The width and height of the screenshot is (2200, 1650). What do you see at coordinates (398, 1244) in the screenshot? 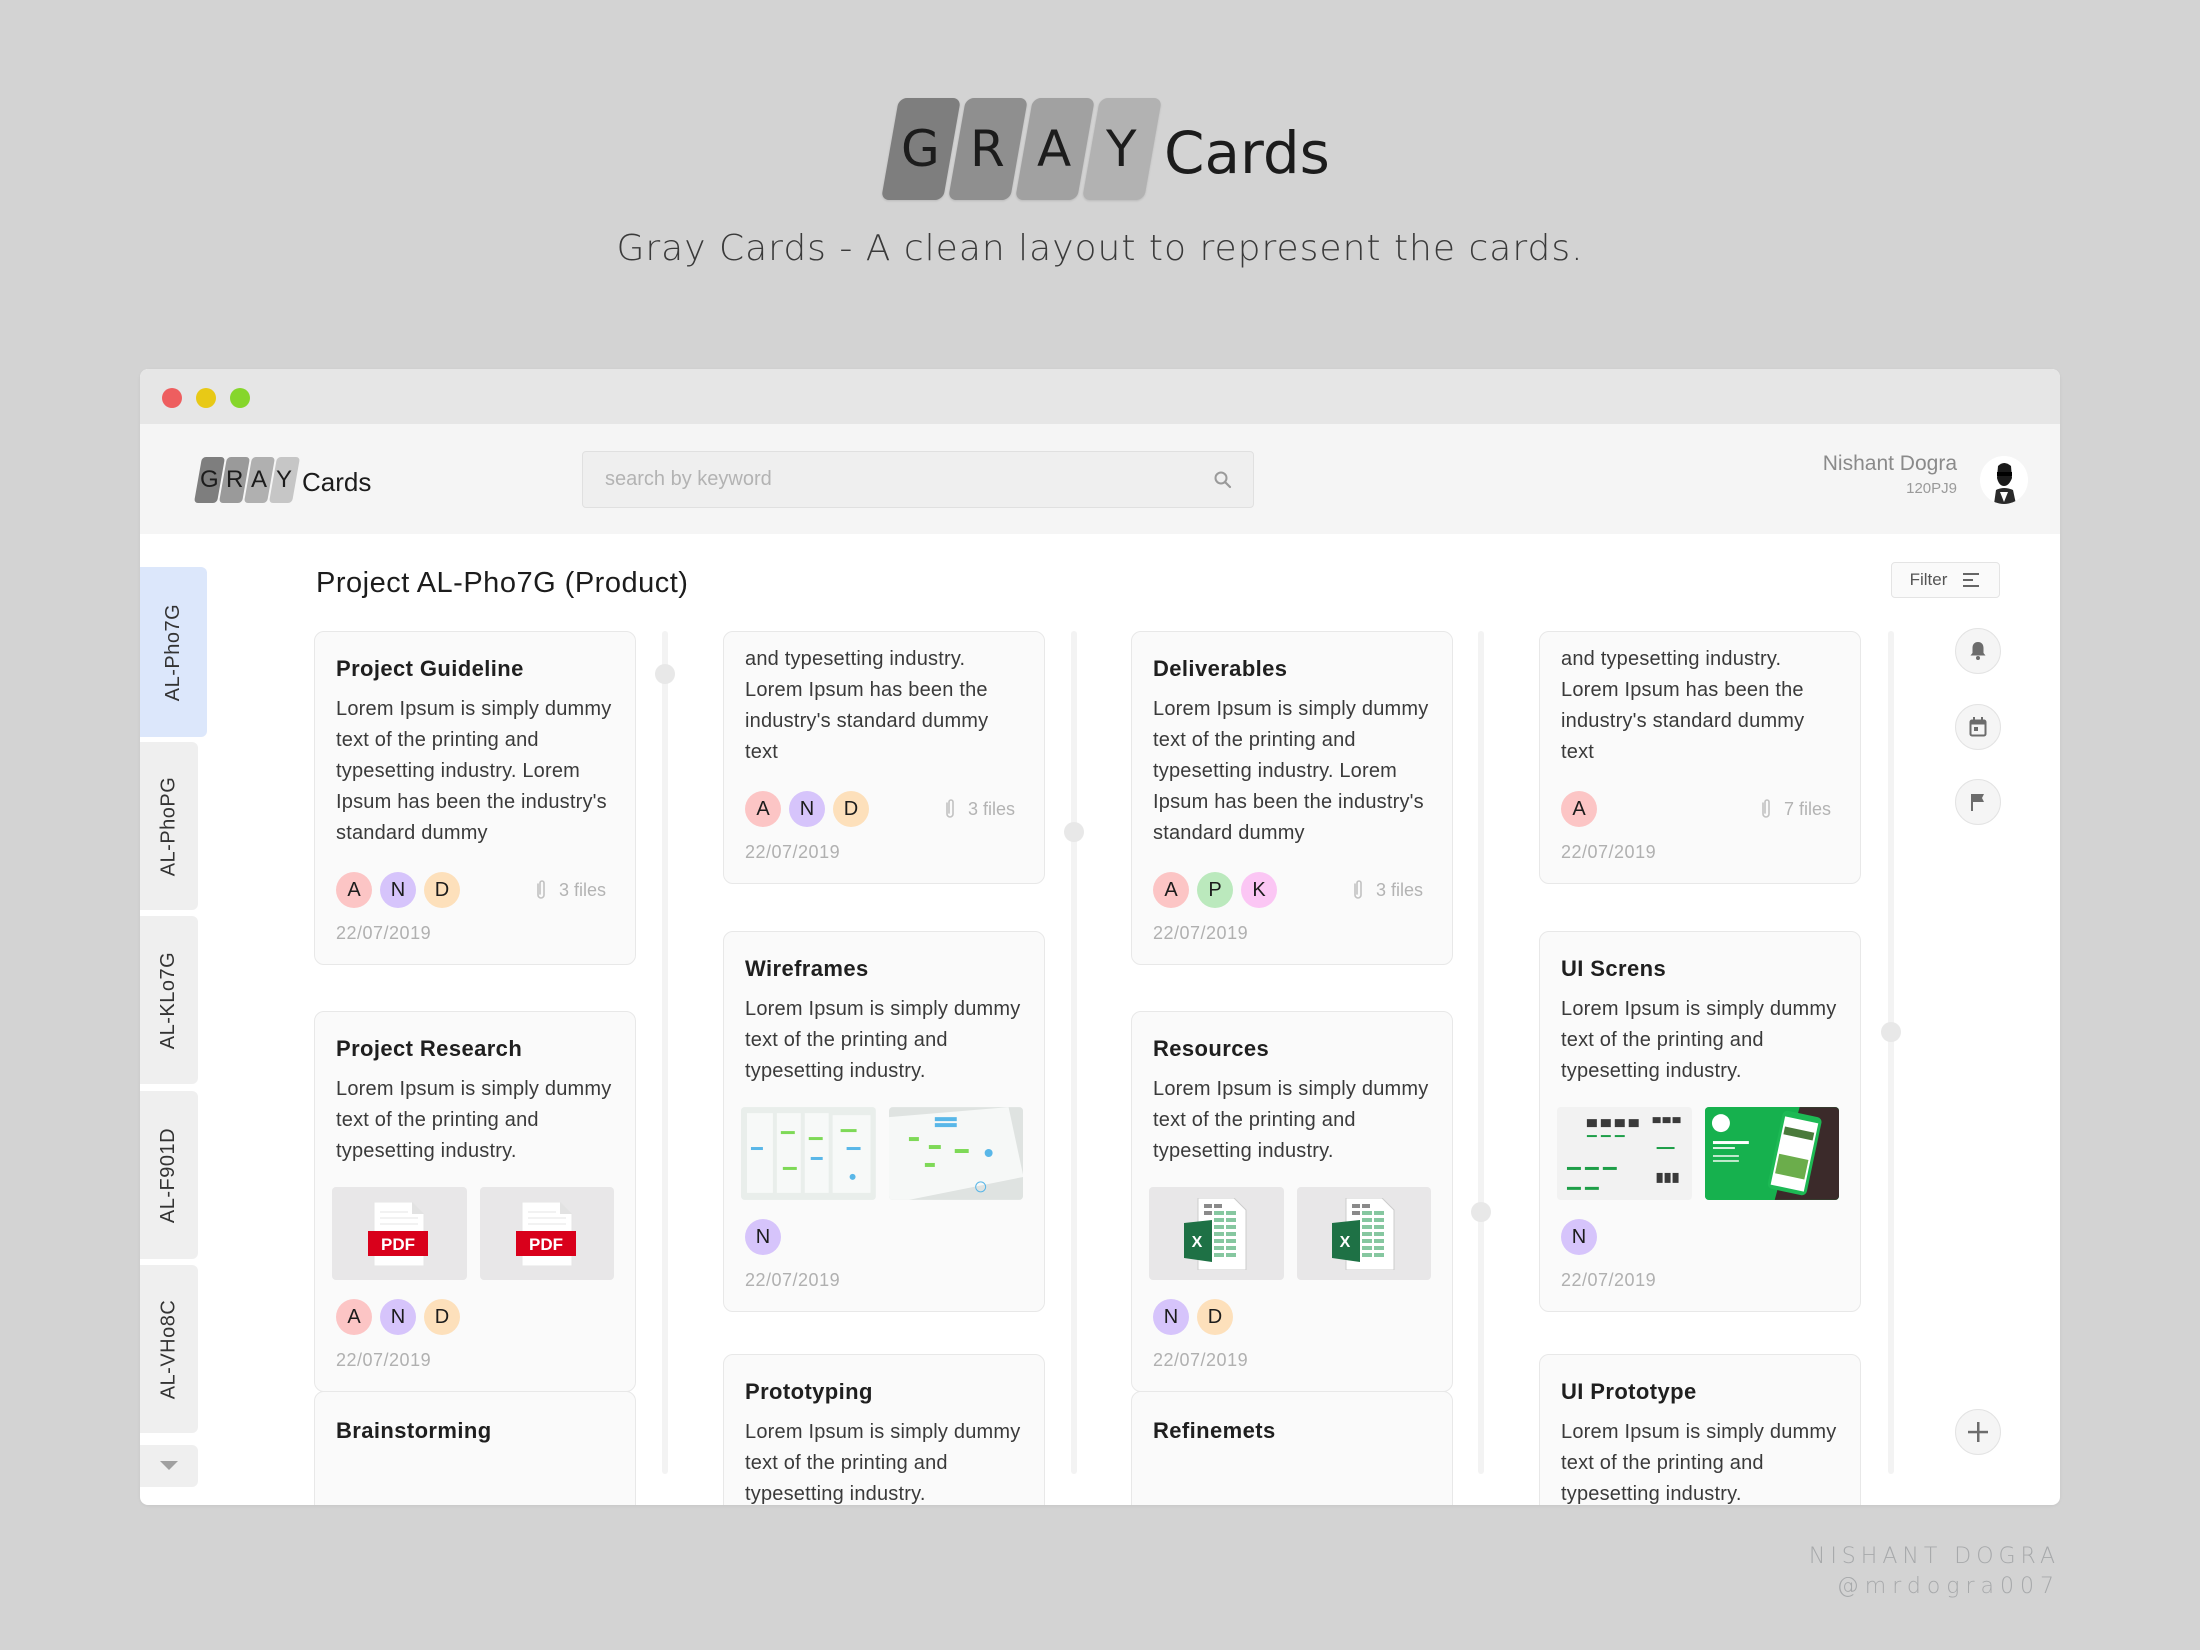
I see `svg-text: PDF` at bounding box center [398, 1244].